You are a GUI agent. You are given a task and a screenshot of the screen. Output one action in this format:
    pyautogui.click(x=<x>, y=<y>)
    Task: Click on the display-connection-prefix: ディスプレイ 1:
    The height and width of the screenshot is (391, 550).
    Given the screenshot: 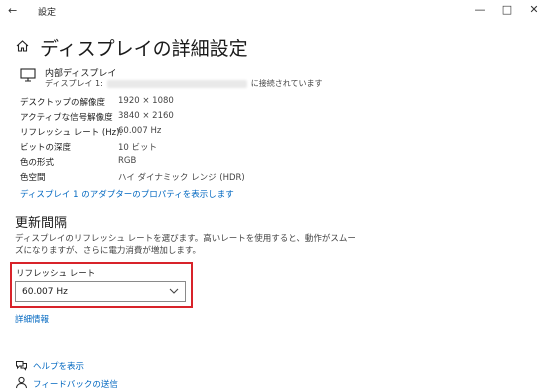 What is the action you would take?
    pyautogui.click(x=74, y=83)
    